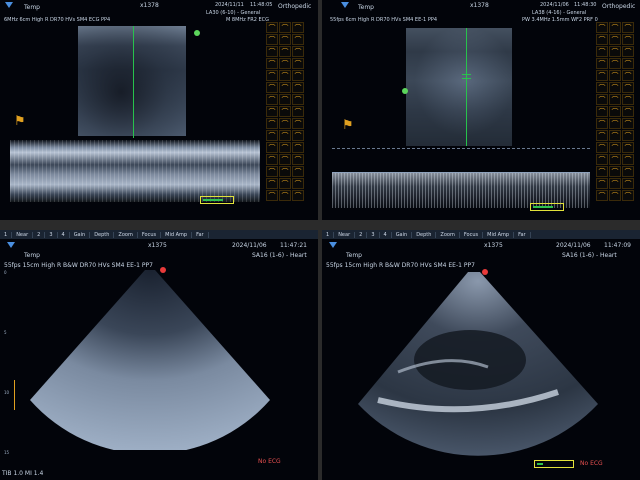 The image size is (640, 480). Describe the element at coordinates (6, 234) in the screenshot. I see `mode-item: 1` at that location.